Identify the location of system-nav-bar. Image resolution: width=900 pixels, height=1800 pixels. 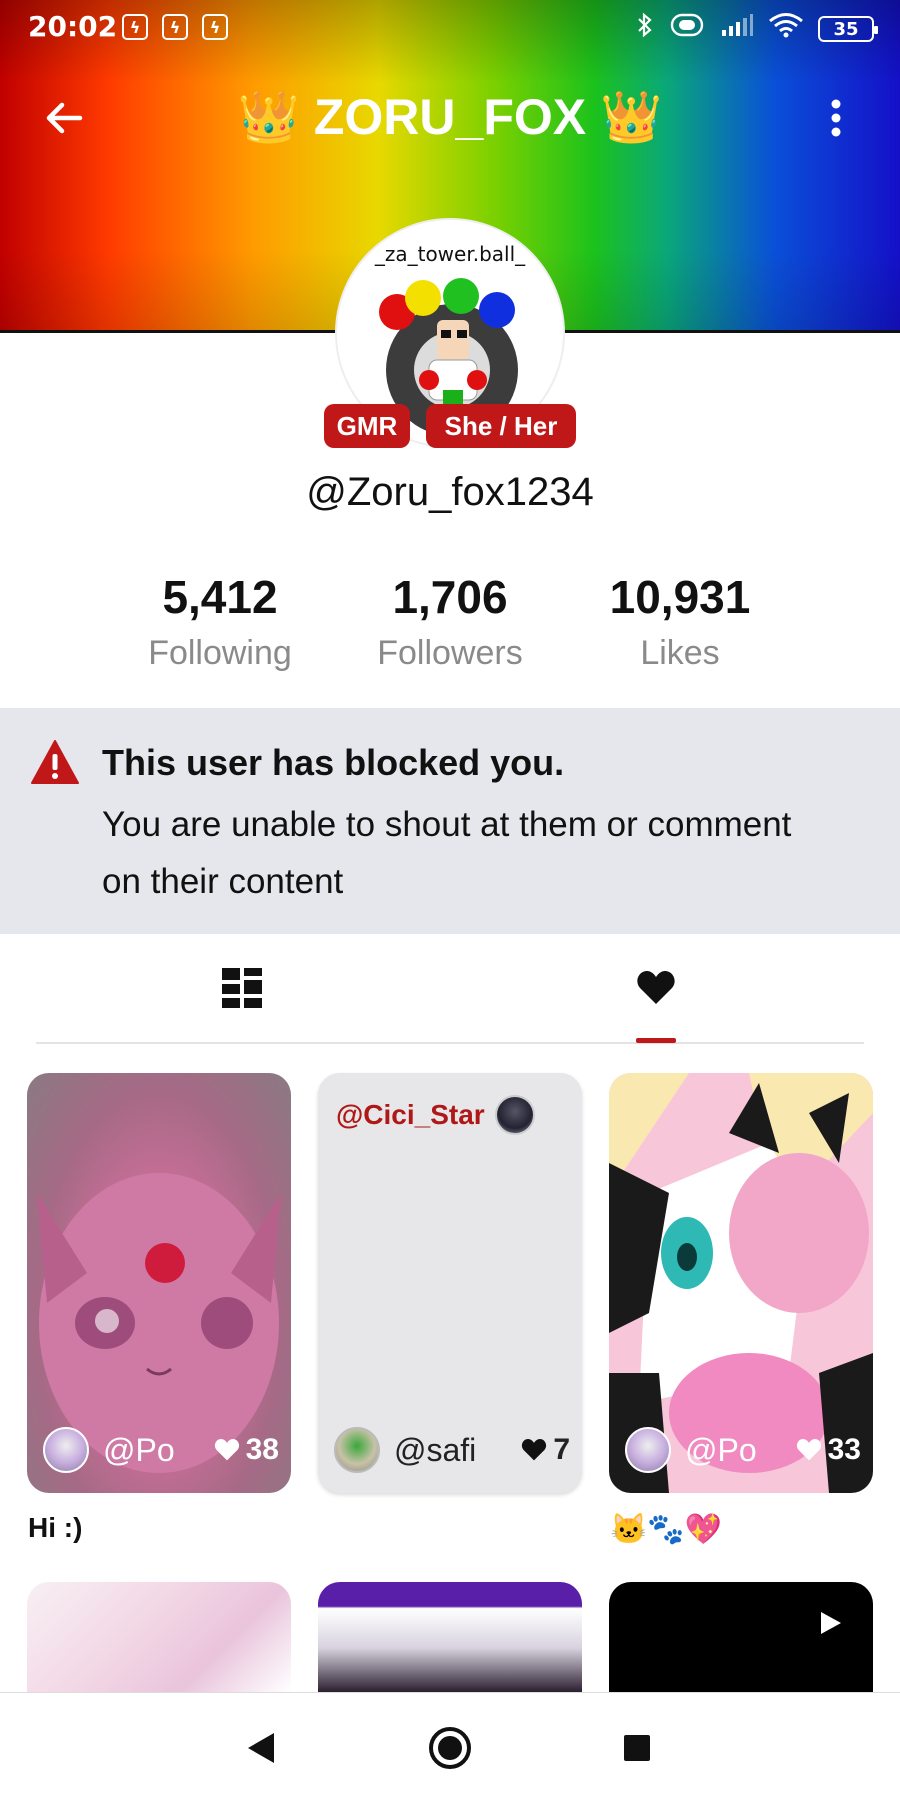
(450, 1746).